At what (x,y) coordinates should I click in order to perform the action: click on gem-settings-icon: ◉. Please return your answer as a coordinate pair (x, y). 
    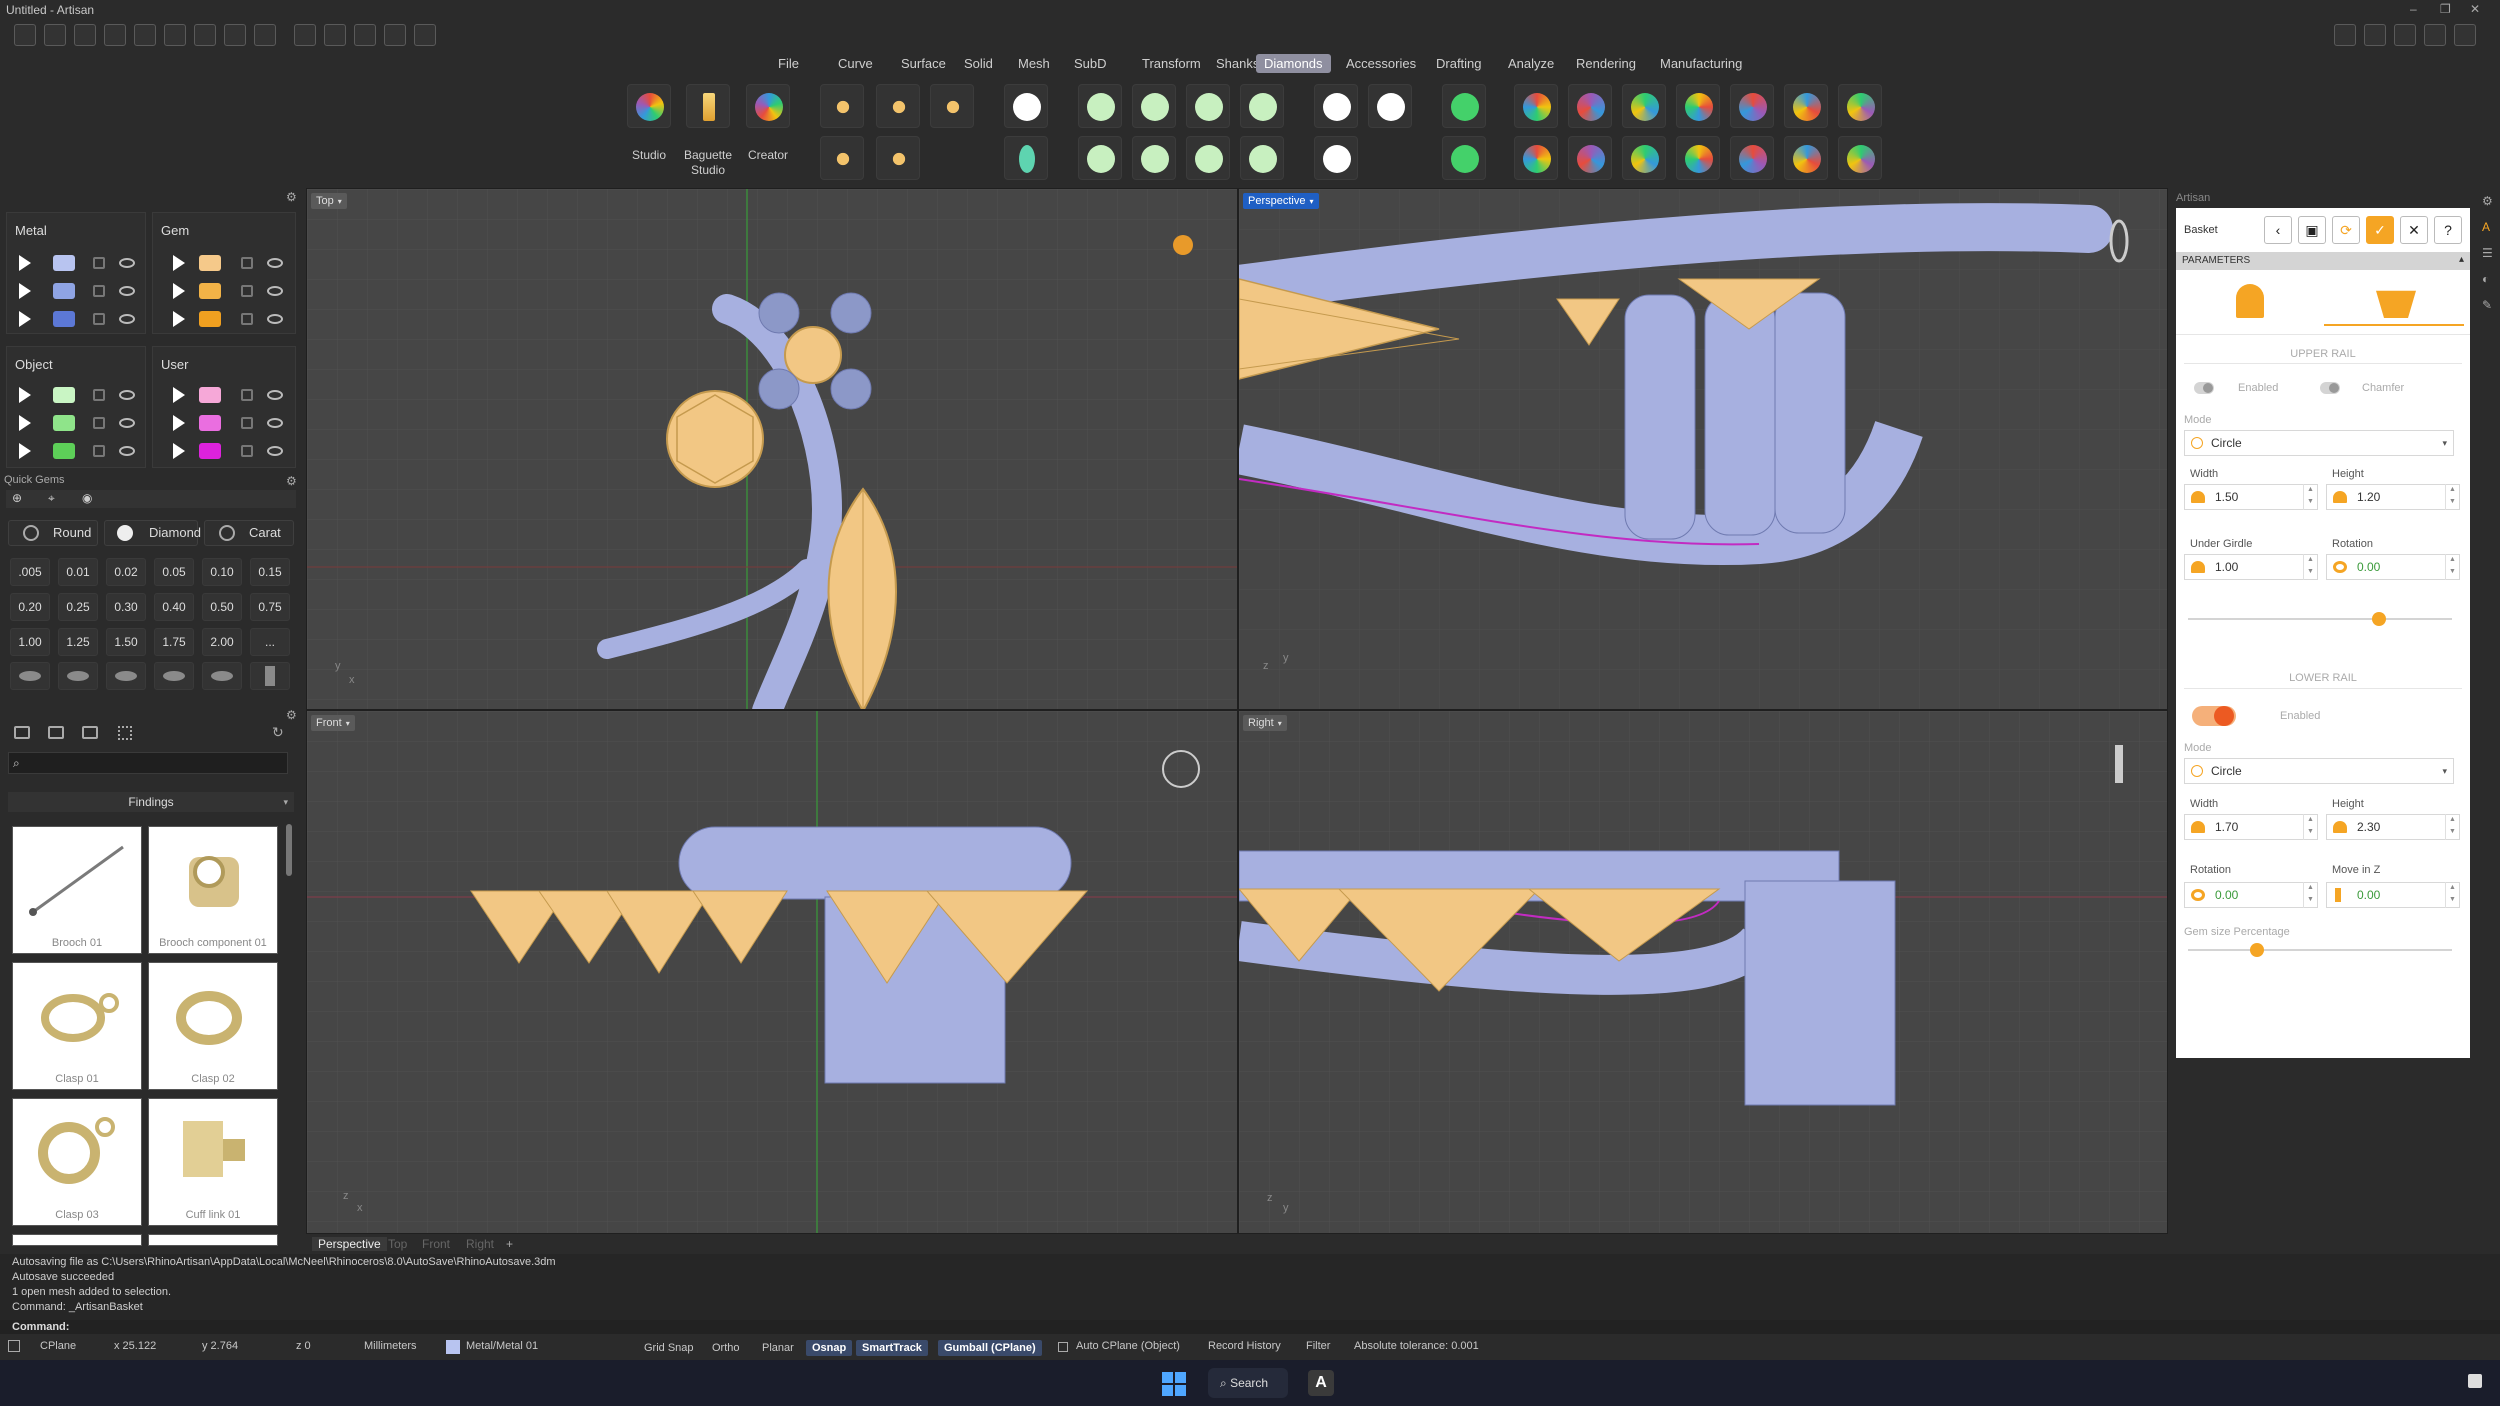
    Looking at the image, I should click on (87, 498).